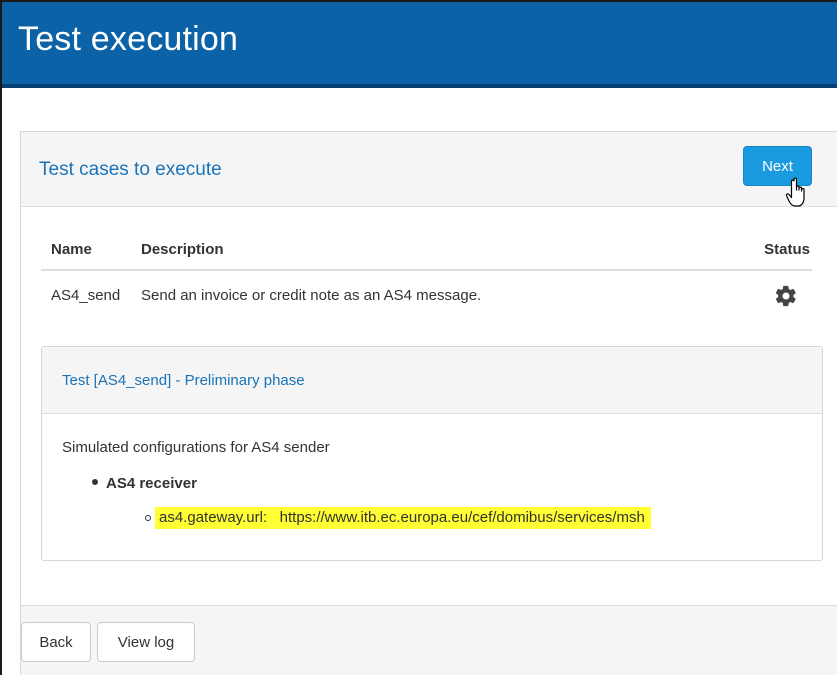 The image size is (837, 675). Describe the element at coordinates (151, 483) in the screenshot. I see `receiver-label: AS4 receiver` at that location.